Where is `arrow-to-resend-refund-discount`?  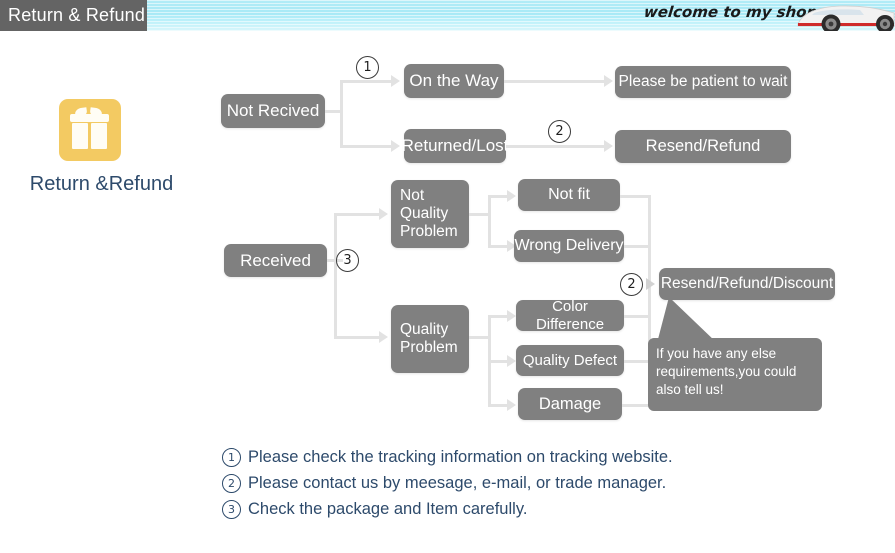
arrow-to-resend-refund-discount is located at coordinates (650, 284).